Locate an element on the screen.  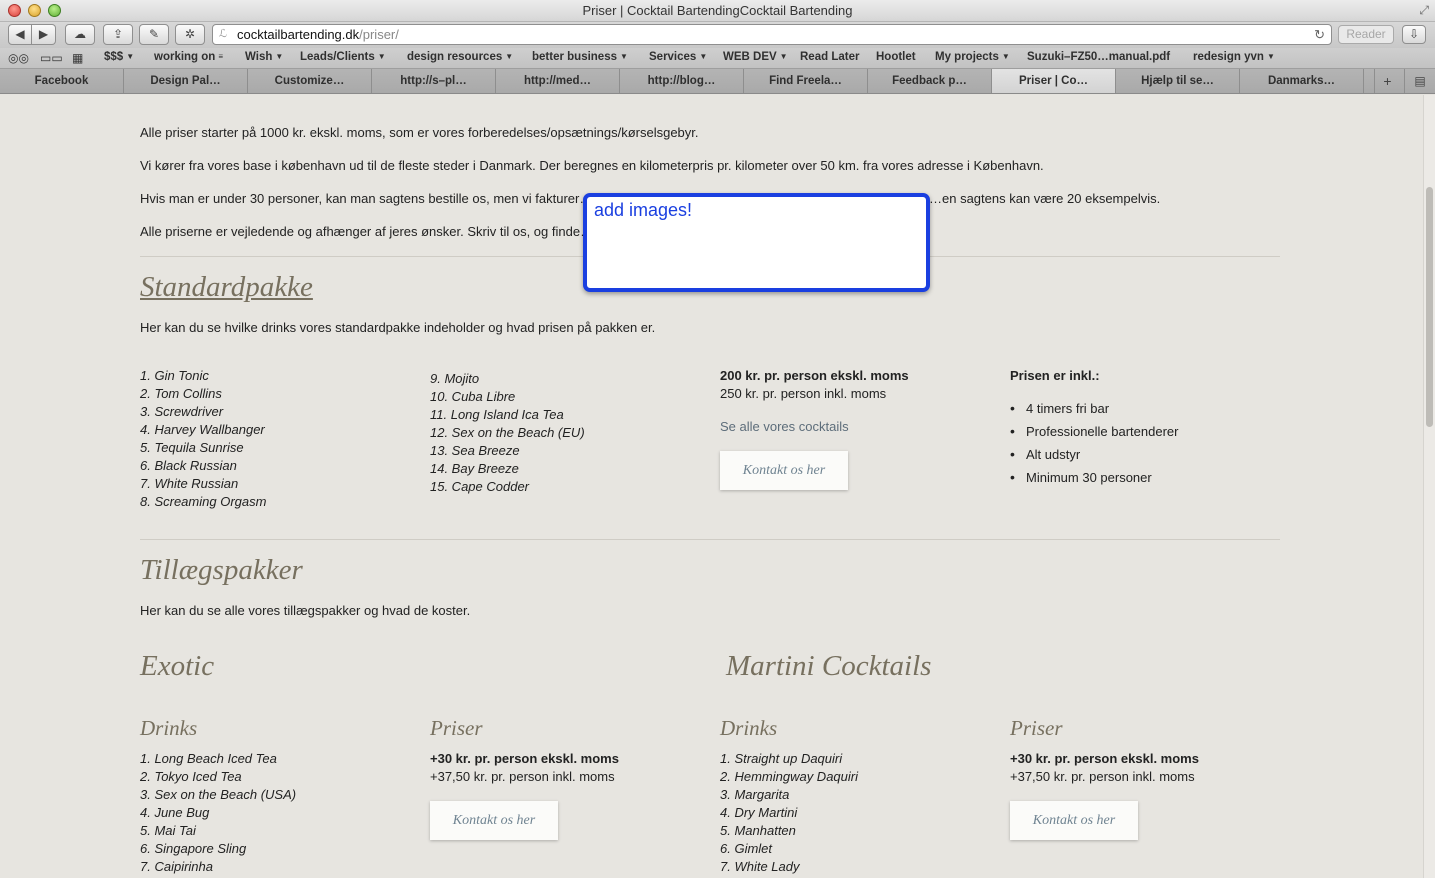
bookmark-item: Wish ▼ is located at coordinates (264, 57).